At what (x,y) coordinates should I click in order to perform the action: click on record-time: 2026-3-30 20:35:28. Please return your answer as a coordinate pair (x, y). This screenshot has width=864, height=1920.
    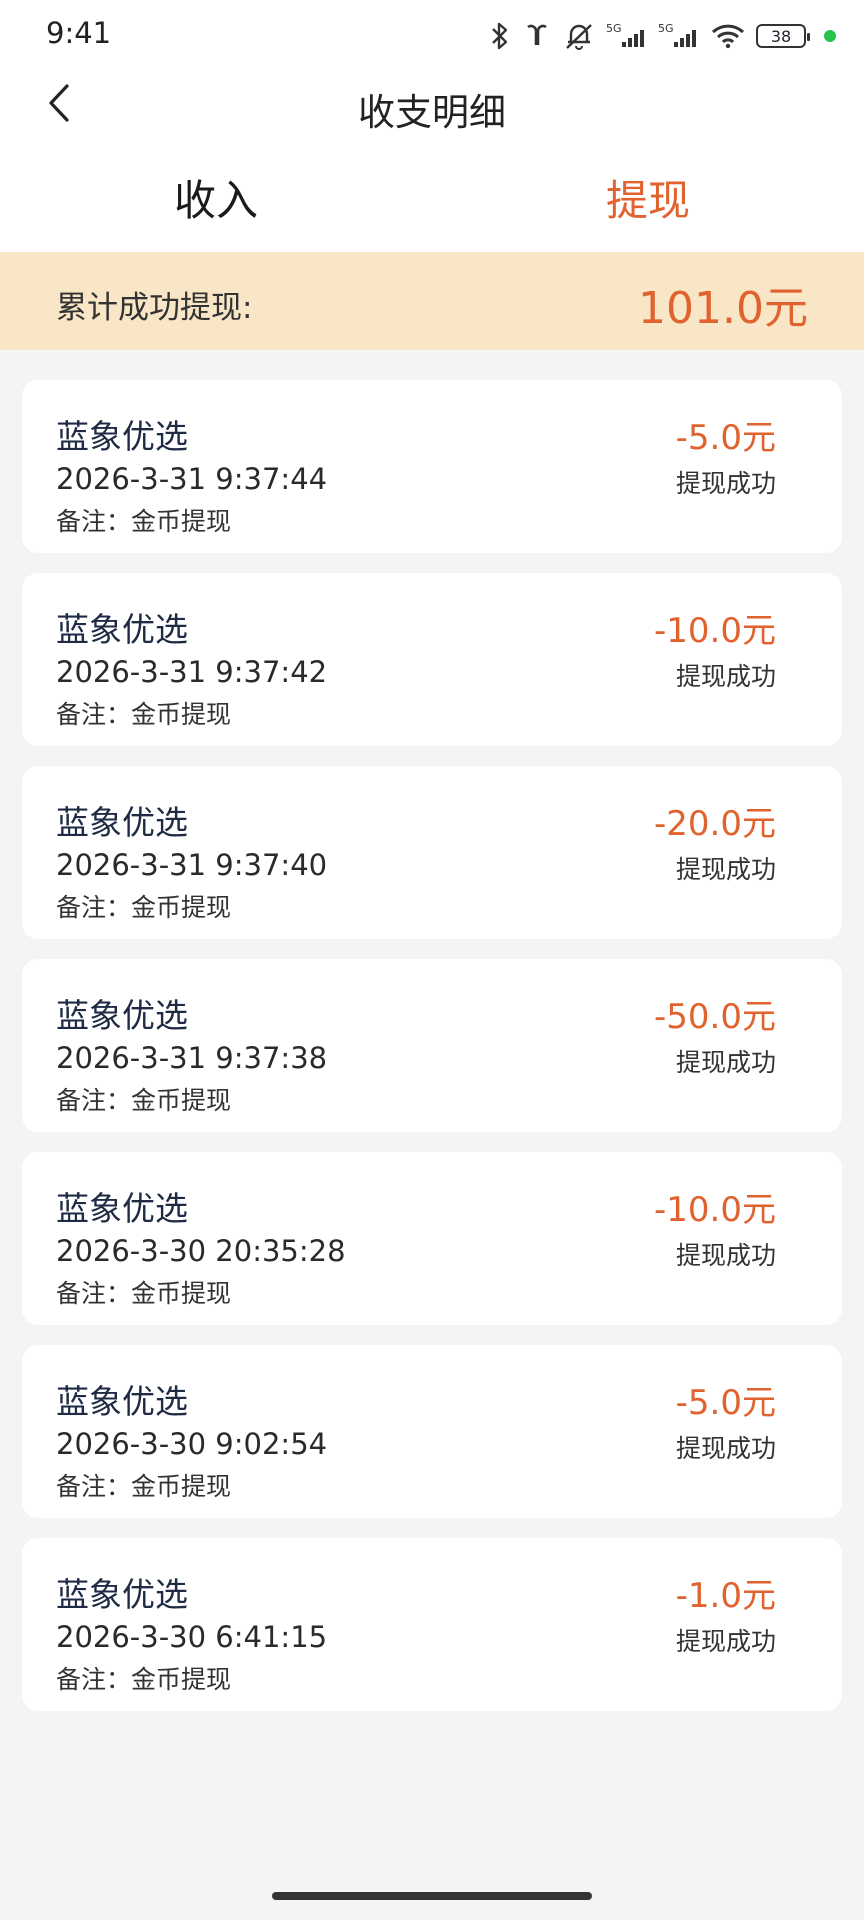
    Looking at the image, I should click on (201, 1251).